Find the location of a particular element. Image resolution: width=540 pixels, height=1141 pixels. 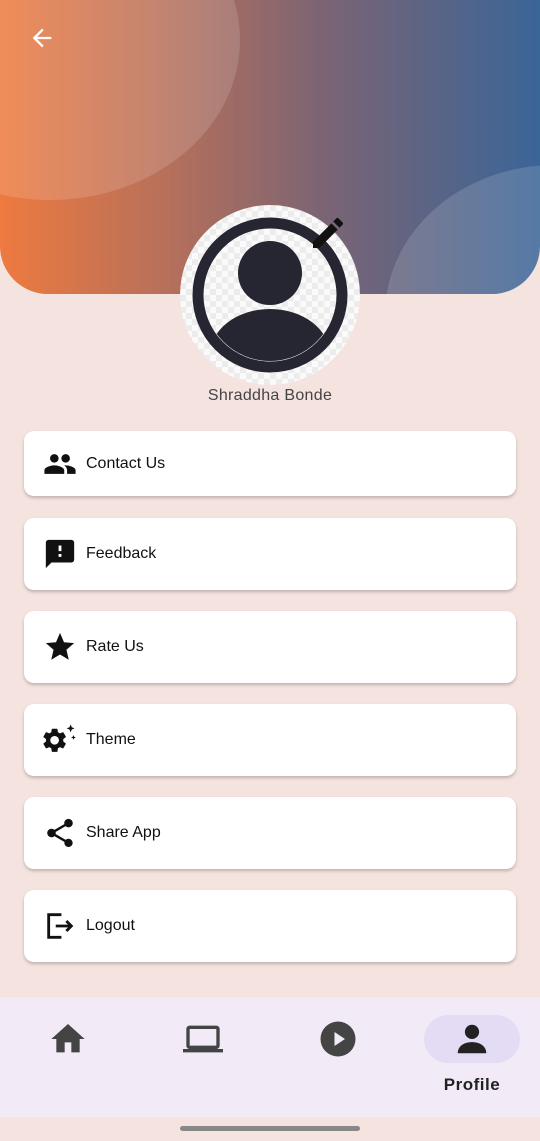

home-indicator is located at coordinates (270, 1128).